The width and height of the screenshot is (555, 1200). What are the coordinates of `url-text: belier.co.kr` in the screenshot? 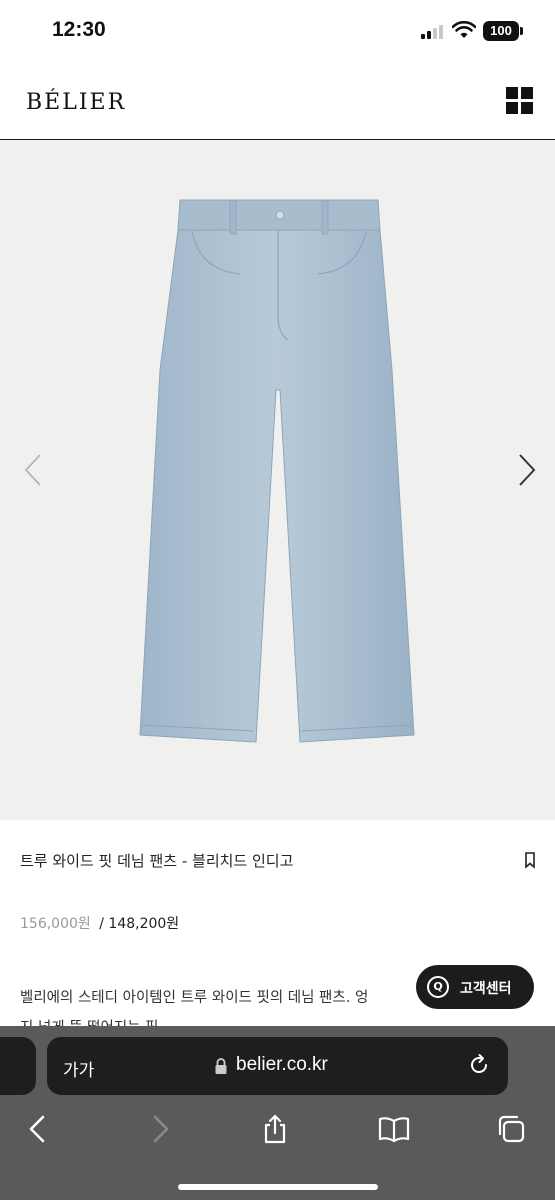 It's located at (282, 1065).